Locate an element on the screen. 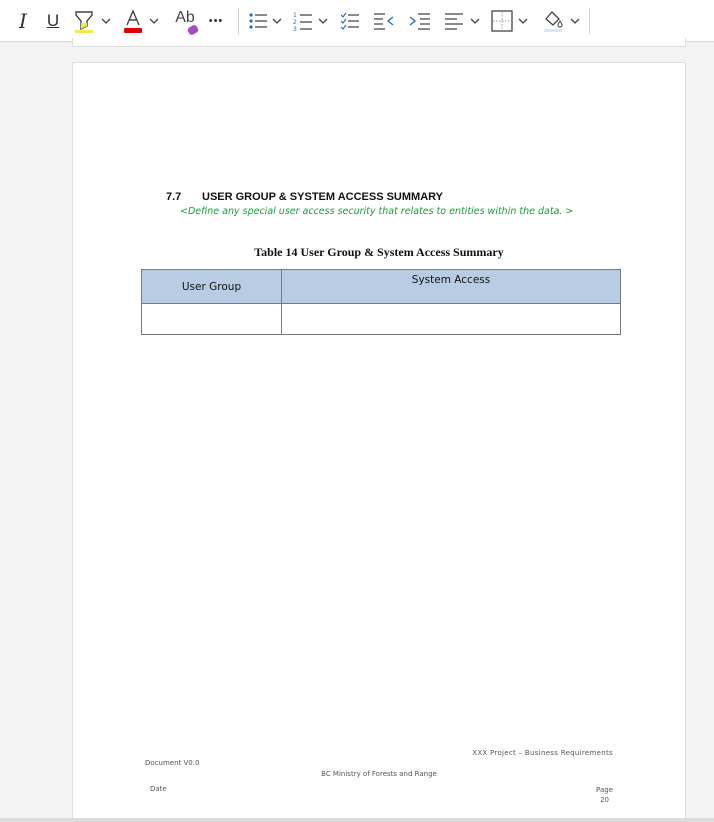 The width and height of the screenshot is (714, 822). bullets-button is located at coordinates (258, 21).